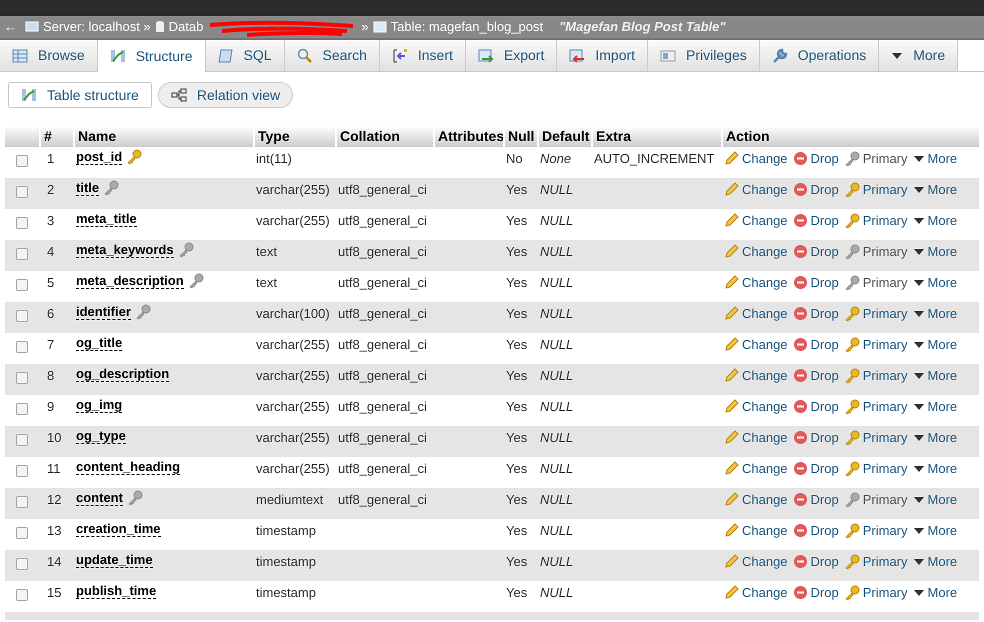  I want to click on back-arrow: ←, so click(10, 27).